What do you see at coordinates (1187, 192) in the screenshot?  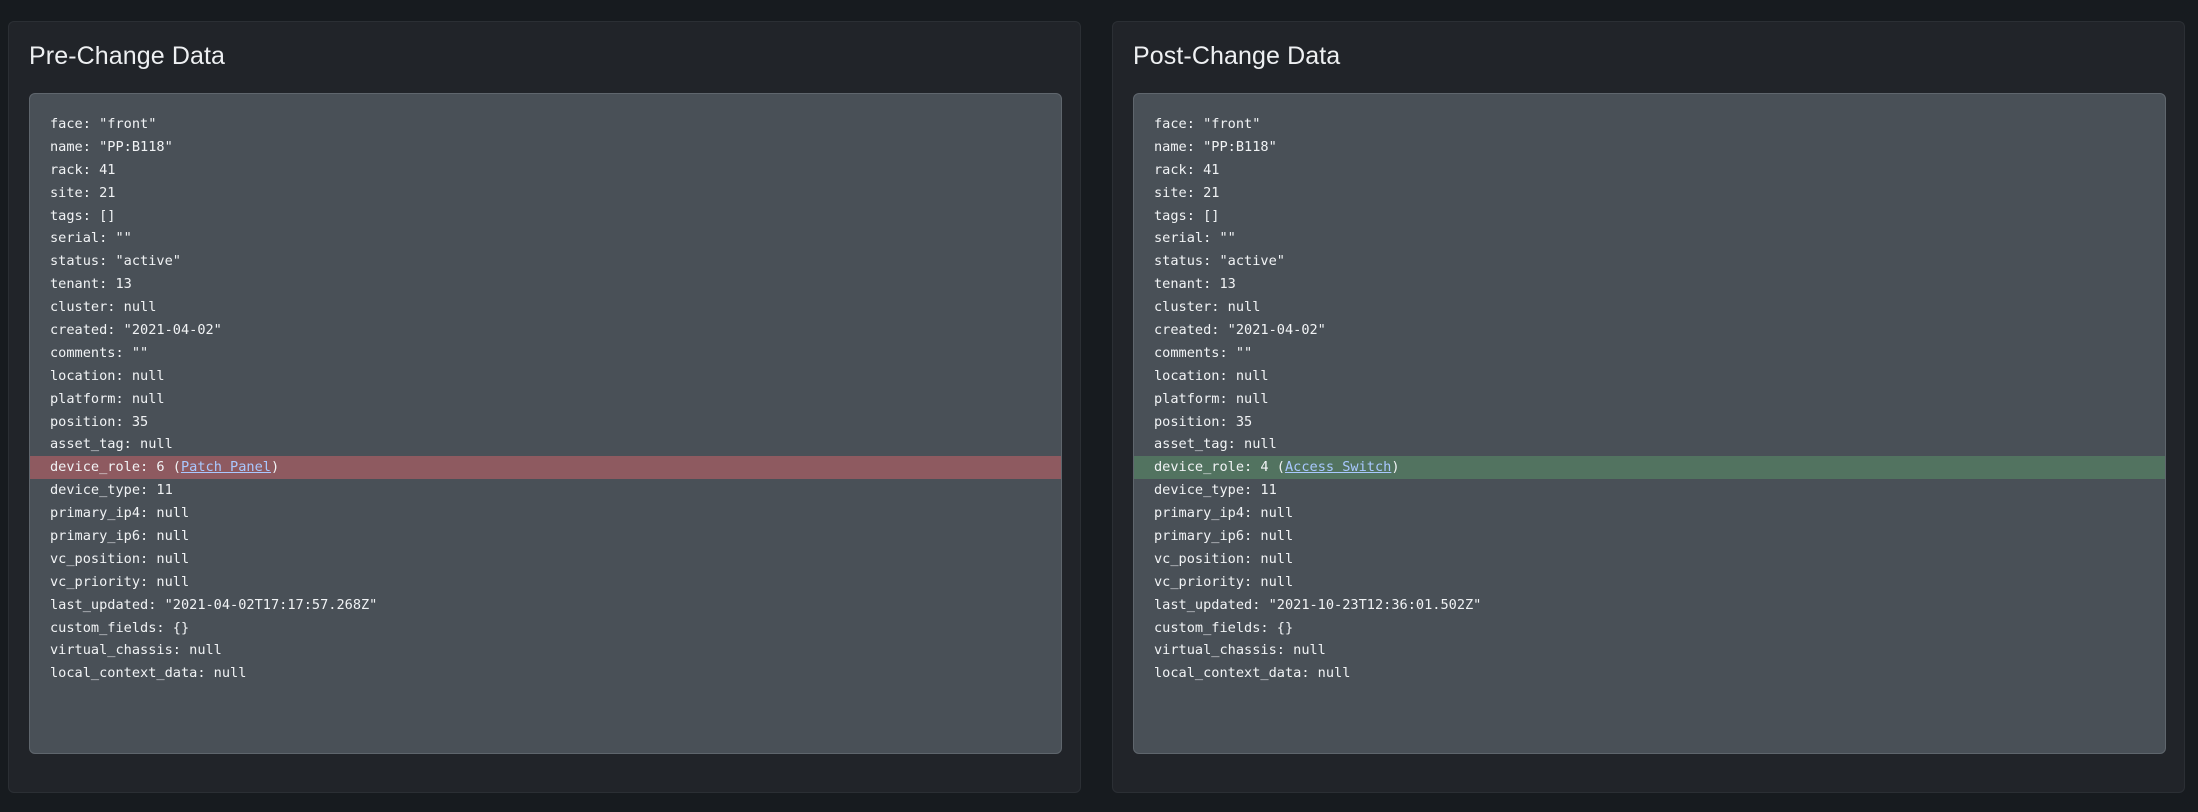 I see `line-text: site: 21` at bounding box center [1187, 192].